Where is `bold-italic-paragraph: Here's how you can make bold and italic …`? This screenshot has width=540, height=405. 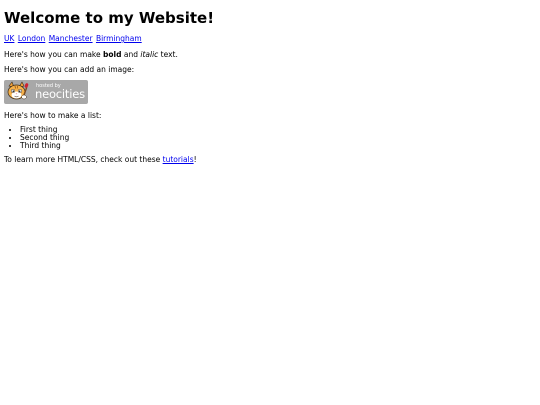
bold-italic-paragraph: Here's how you can make bold and italic … is located at coordinates (270, 55).